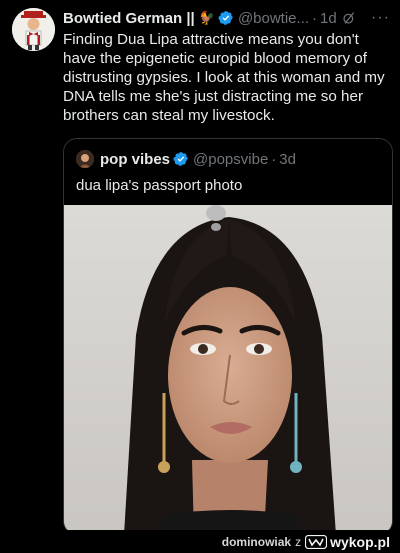  What do you see at coordinates (85, 159) in the screenshot?
I see `quote-author-avatar` at bounding box center [85, 159].